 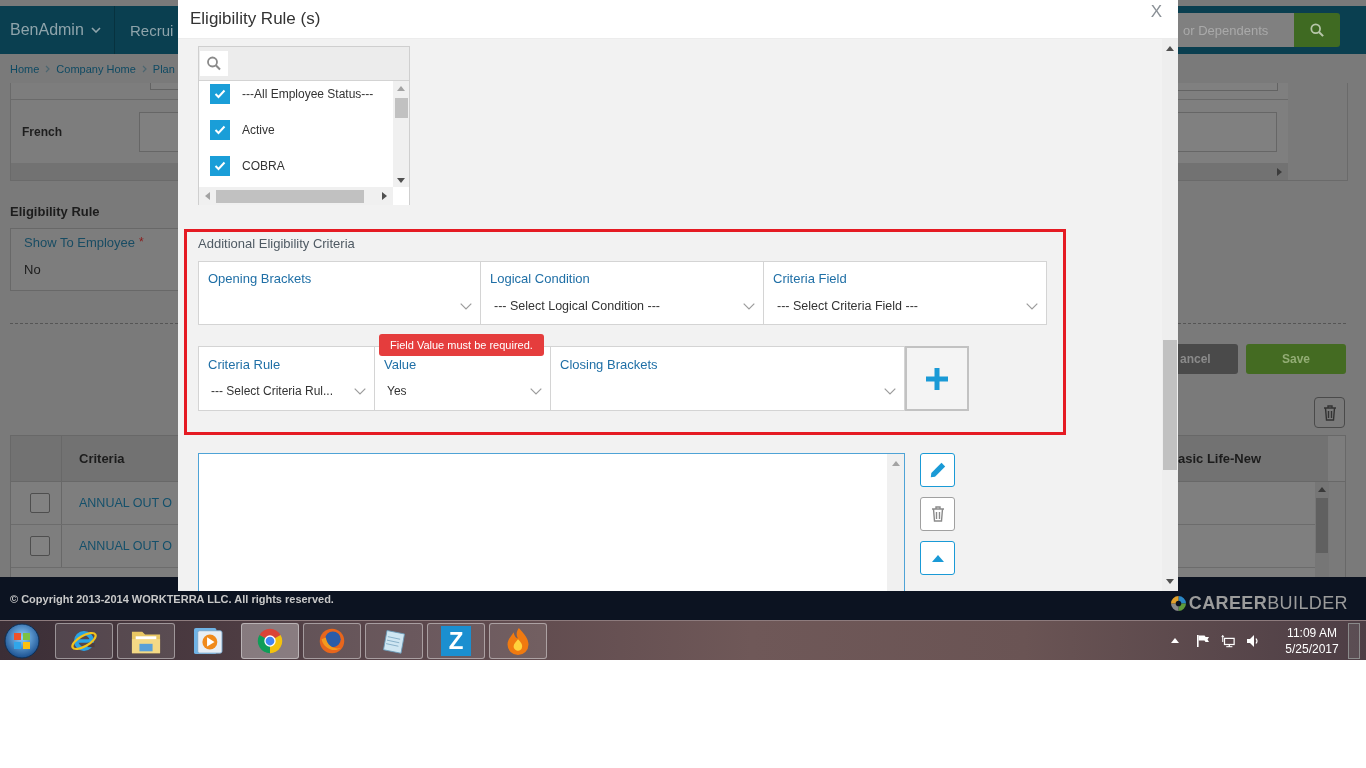 I want to click on clock-time: 11:09 AM, so click(x=1312, y=632).